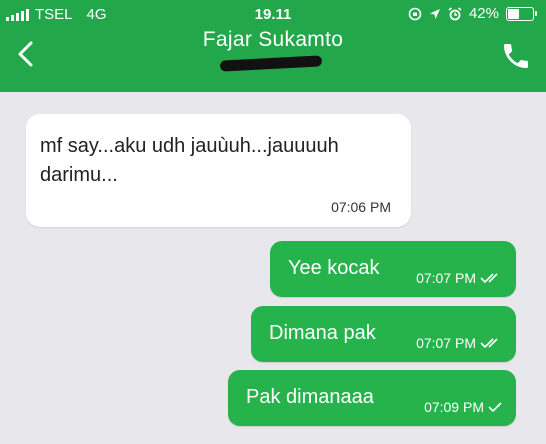 The image size is (546, 444). I want to click on rotation-lock-icon, so click(415, 13).